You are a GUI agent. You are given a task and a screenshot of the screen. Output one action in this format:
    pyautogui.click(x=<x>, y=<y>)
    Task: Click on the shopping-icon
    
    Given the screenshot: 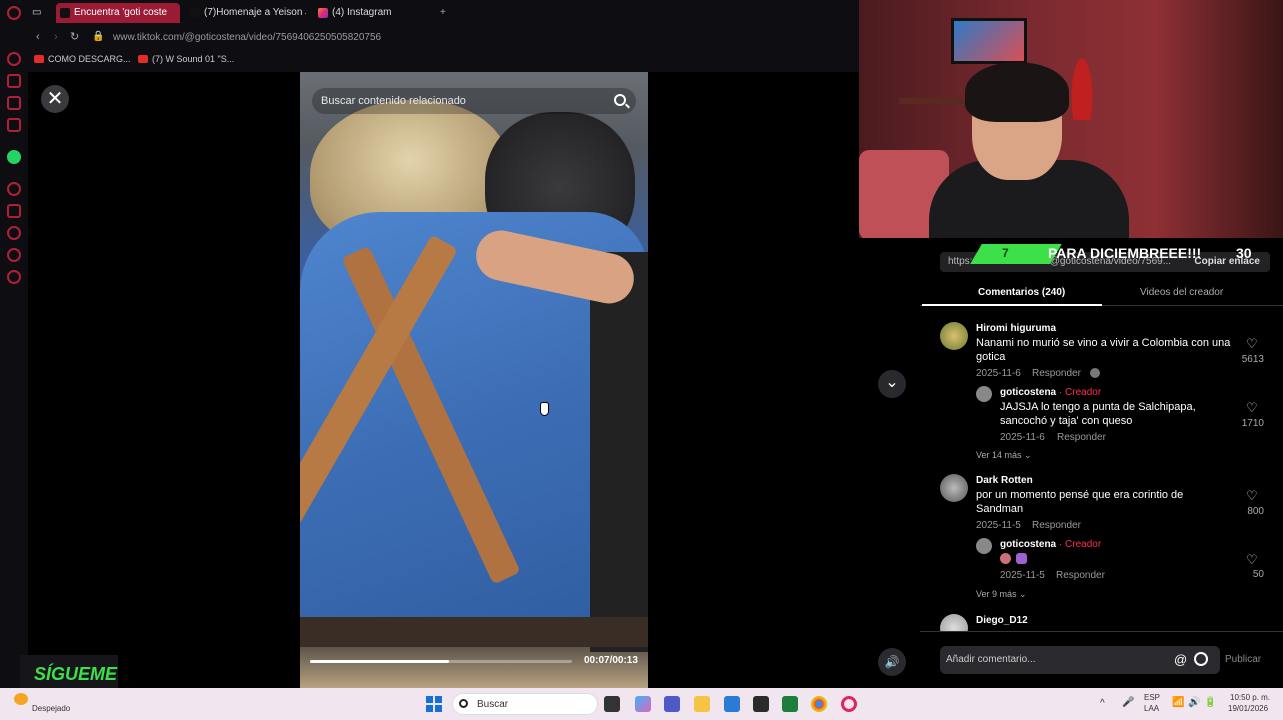 What is the action you would take?
    pyautogui.click(x=14, y=81)
    